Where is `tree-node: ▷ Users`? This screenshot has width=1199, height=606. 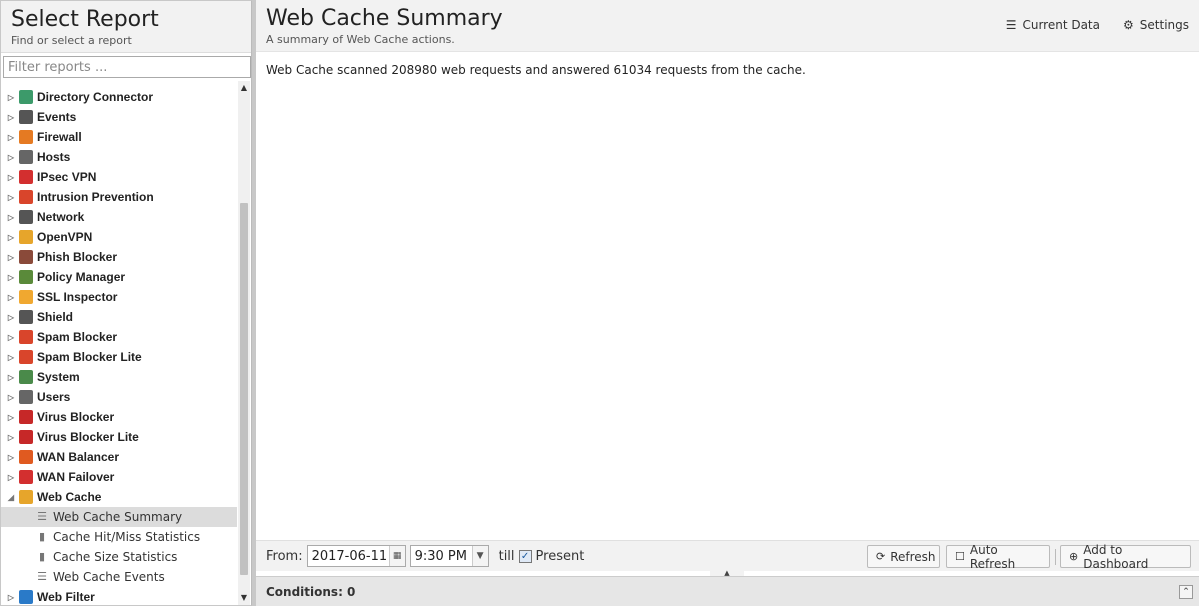
tree-node: ▷ Users is located at coordinates (119, 397).